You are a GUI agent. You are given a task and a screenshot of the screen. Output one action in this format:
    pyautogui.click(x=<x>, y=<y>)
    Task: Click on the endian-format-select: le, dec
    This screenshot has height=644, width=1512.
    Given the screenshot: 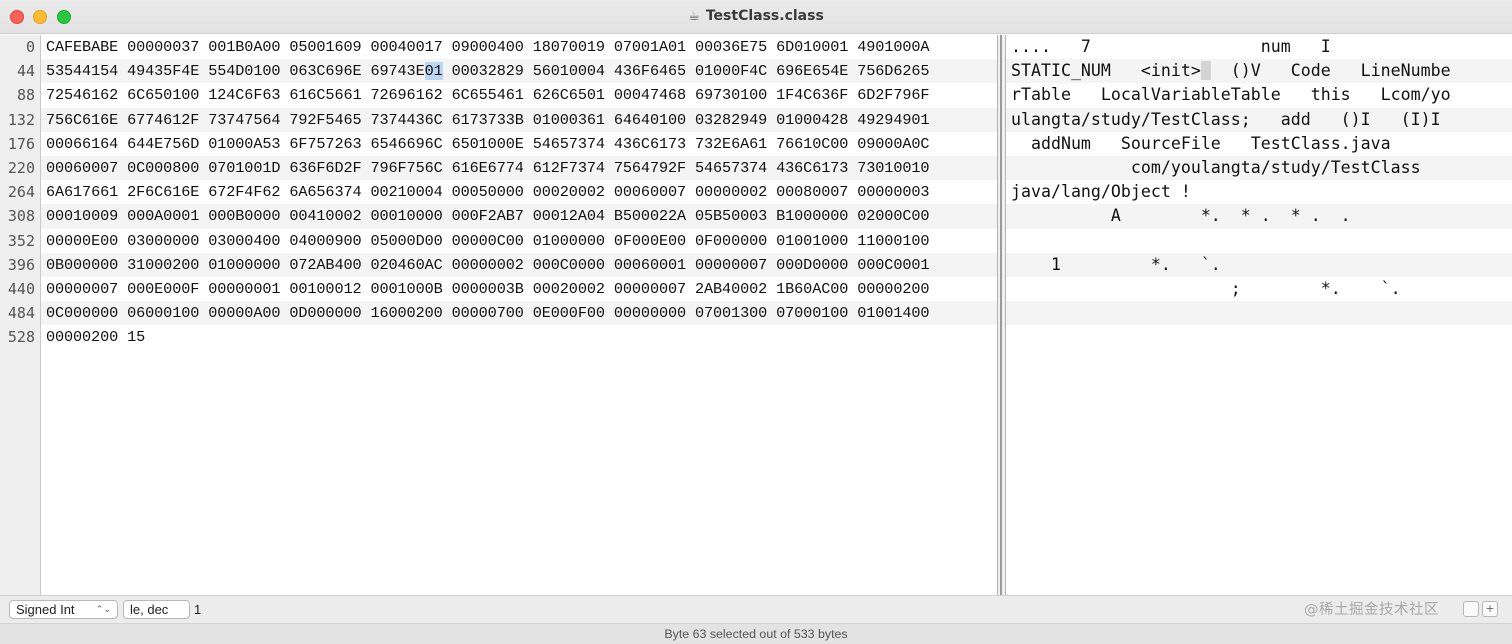 What is the action you would take?
    pyautogui.click(x=156, y=609)
    